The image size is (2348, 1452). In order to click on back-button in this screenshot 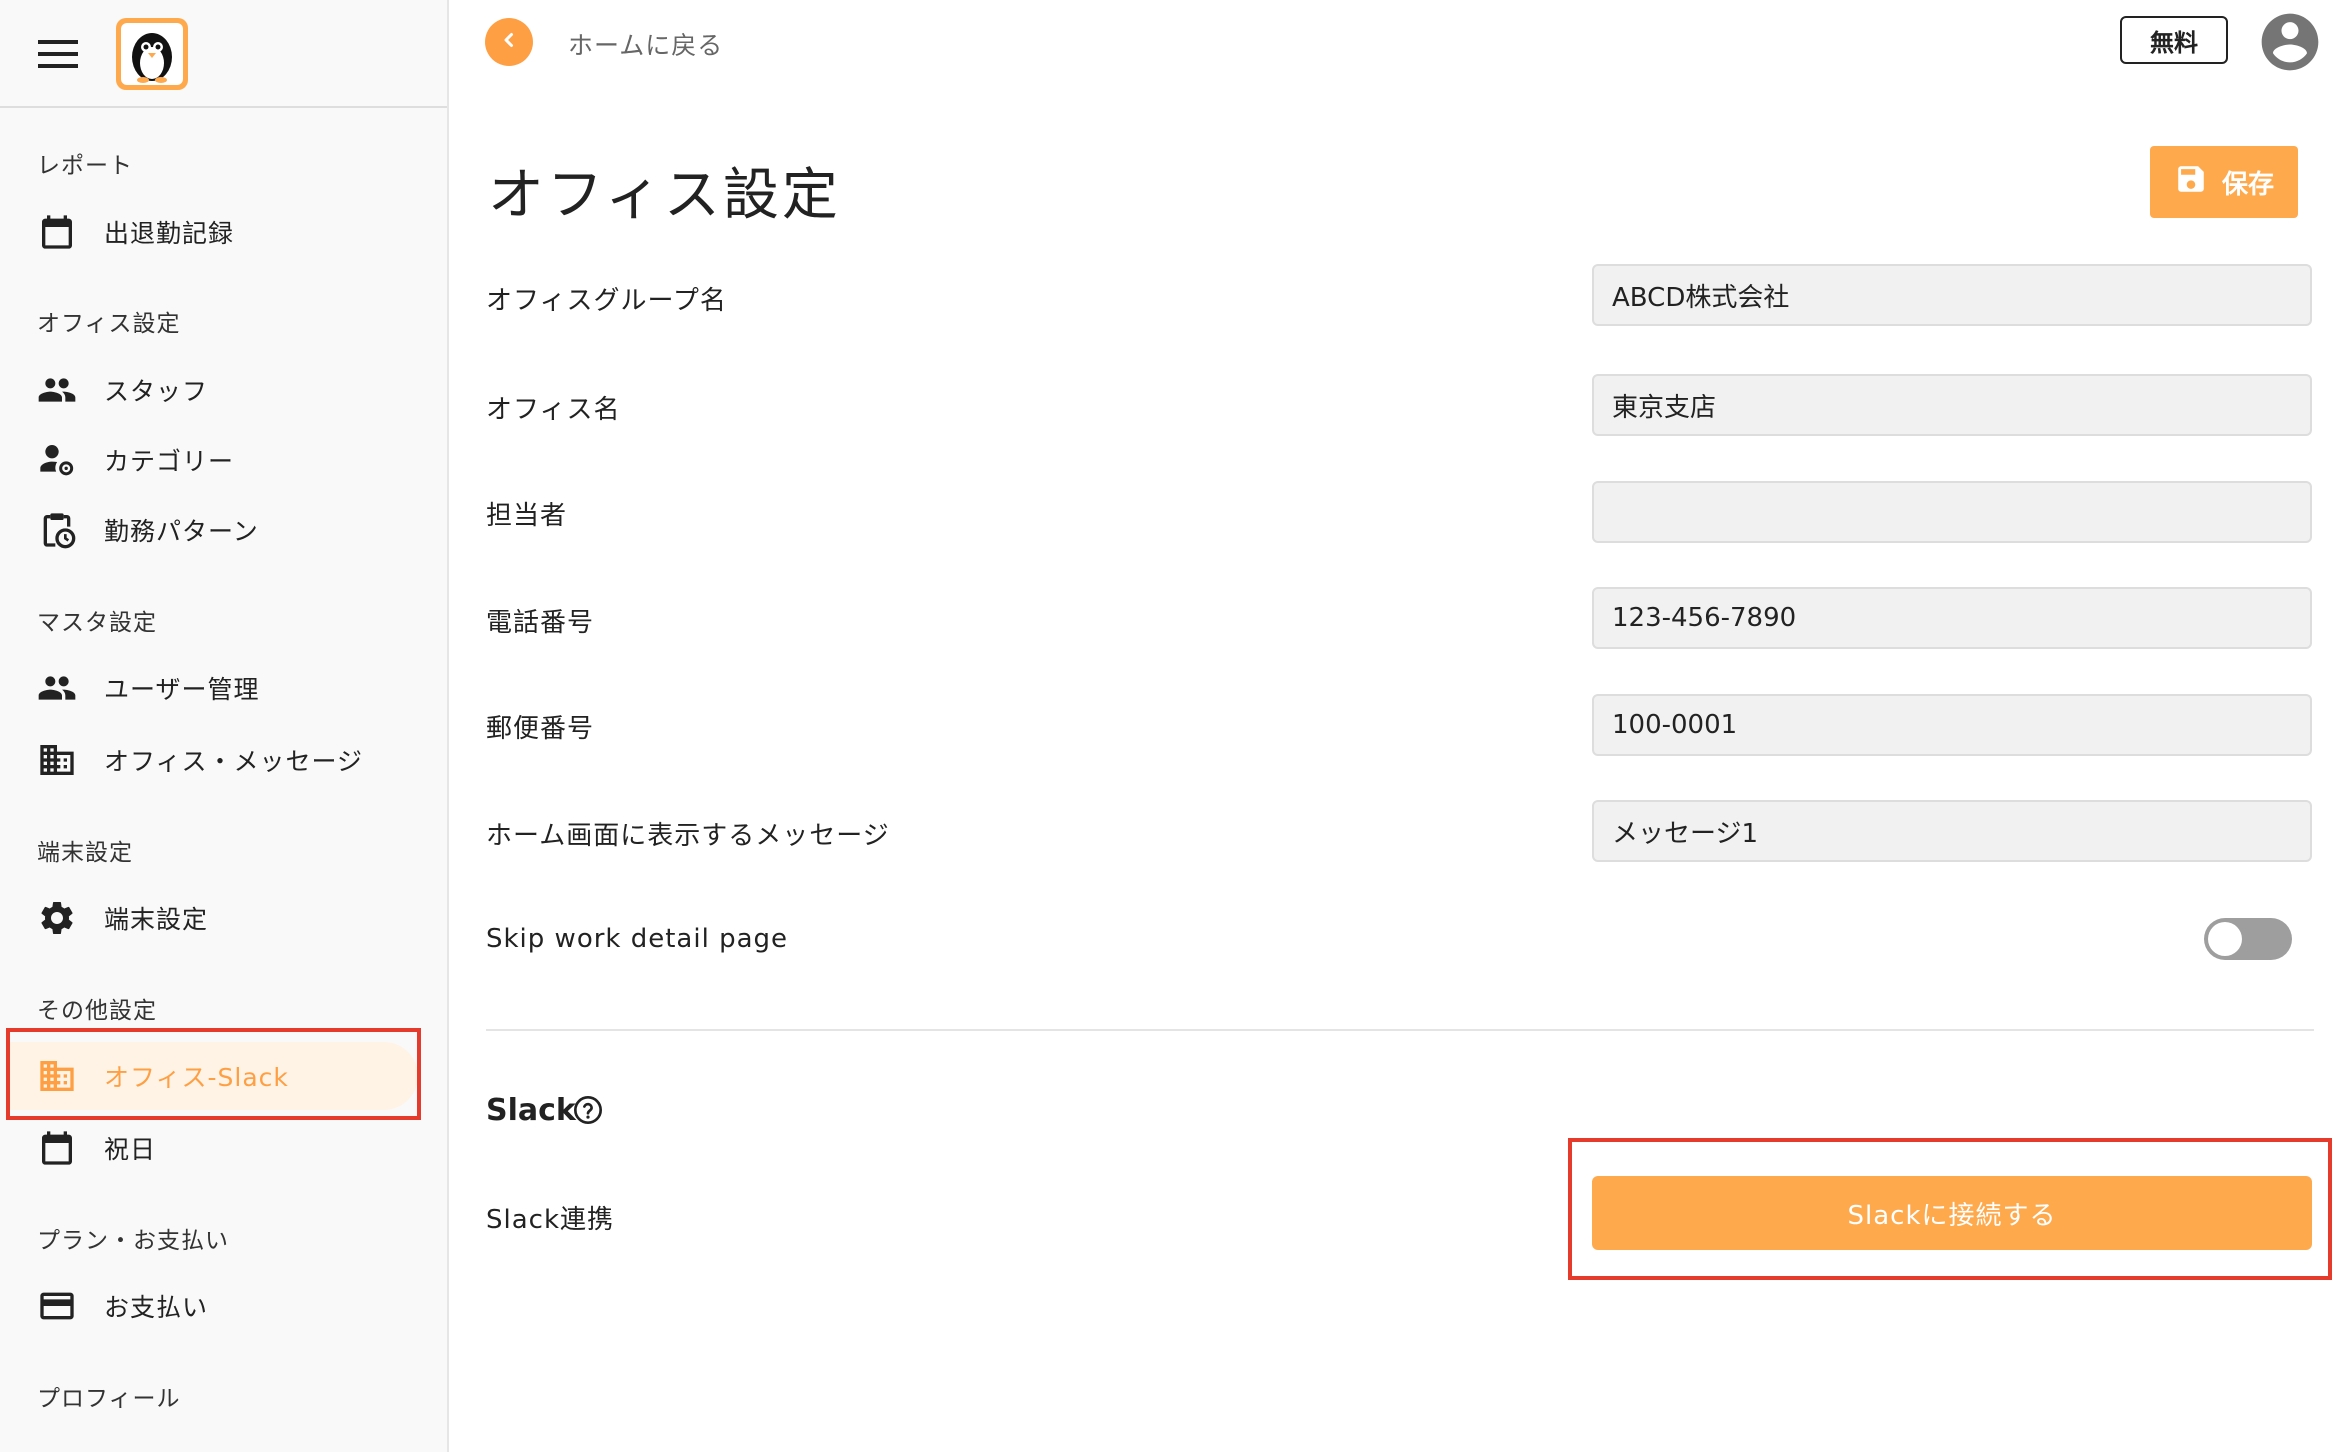, I will do `click(509, 42)`.